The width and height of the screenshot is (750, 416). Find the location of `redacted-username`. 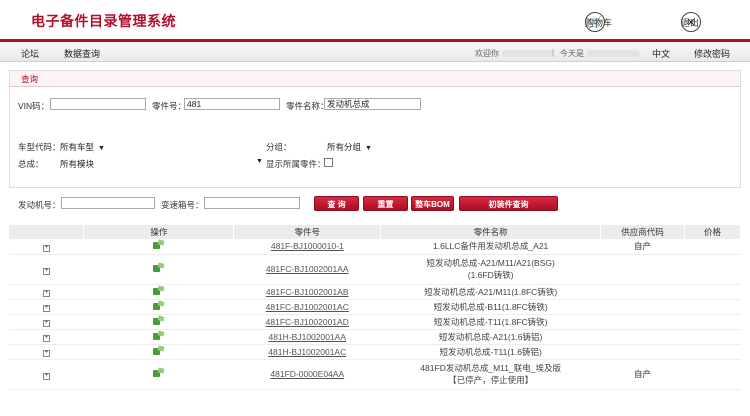

redacted-username is located at coordinates (528, 54).